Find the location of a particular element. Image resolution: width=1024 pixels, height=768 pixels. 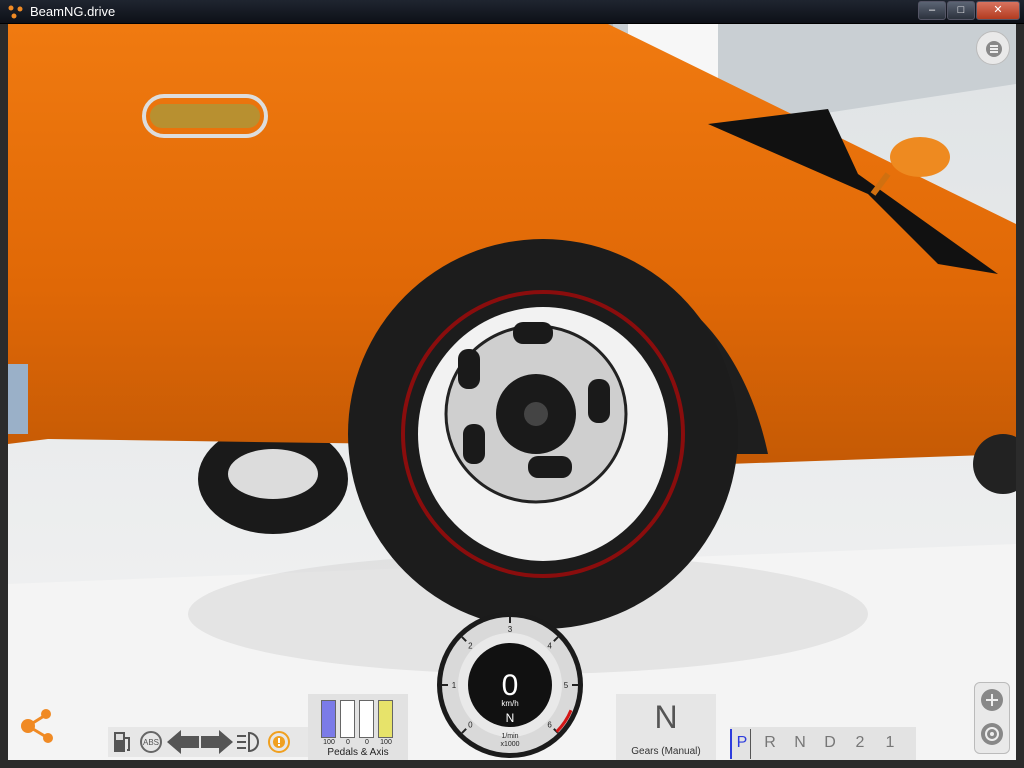

gear-d: D is located at coordinates (830, 743).